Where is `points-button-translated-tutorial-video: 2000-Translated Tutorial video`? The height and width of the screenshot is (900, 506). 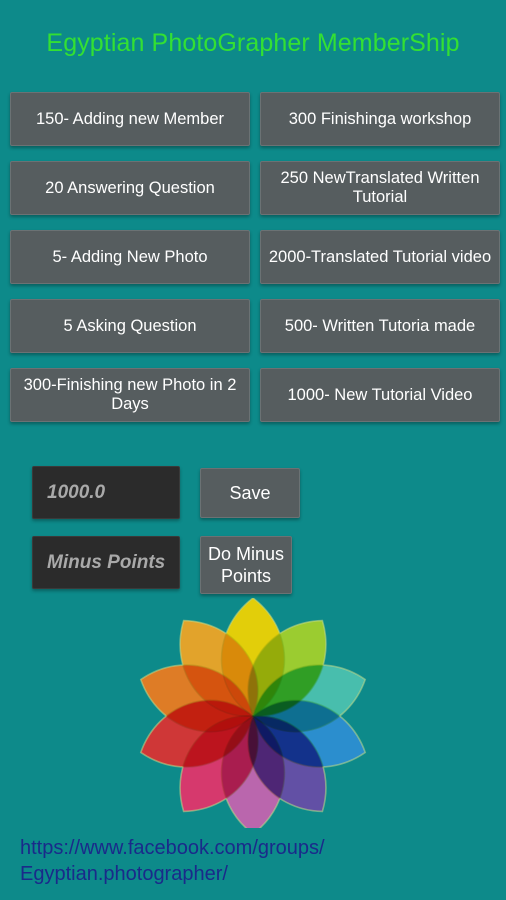
points-button-translated-tutorial-video: 2000-Translated Tutorial video is located at coordinates (380, 257).